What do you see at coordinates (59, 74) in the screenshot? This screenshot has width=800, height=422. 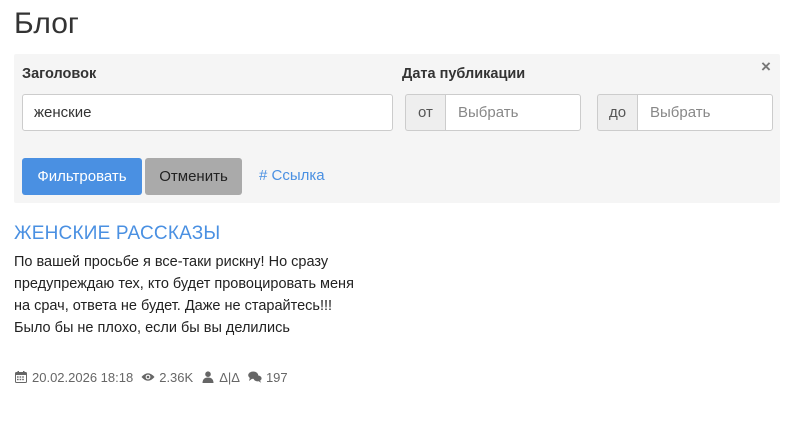 I see `title-filter-label: Заголовок` at bounding box center [59, 74].